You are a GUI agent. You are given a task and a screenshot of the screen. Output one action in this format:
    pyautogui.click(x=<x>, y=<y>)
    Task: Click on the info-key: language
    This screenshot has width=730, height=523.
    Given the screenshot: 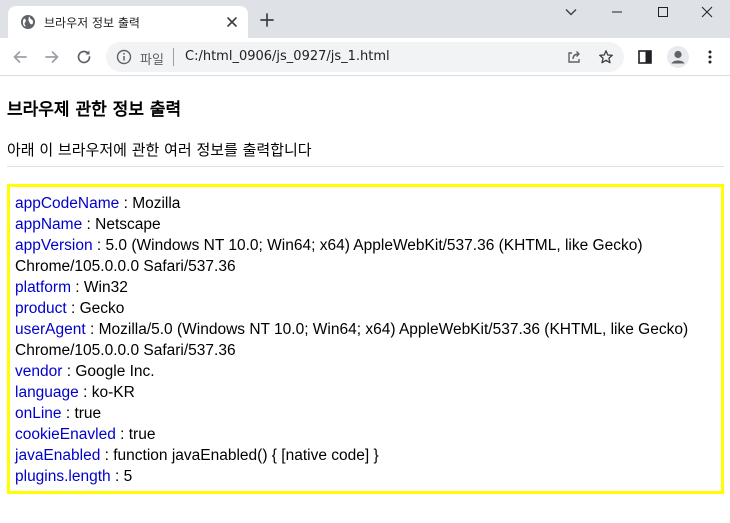 What is the action you would take?
    pyautogui.click(x=47, y=392)
    